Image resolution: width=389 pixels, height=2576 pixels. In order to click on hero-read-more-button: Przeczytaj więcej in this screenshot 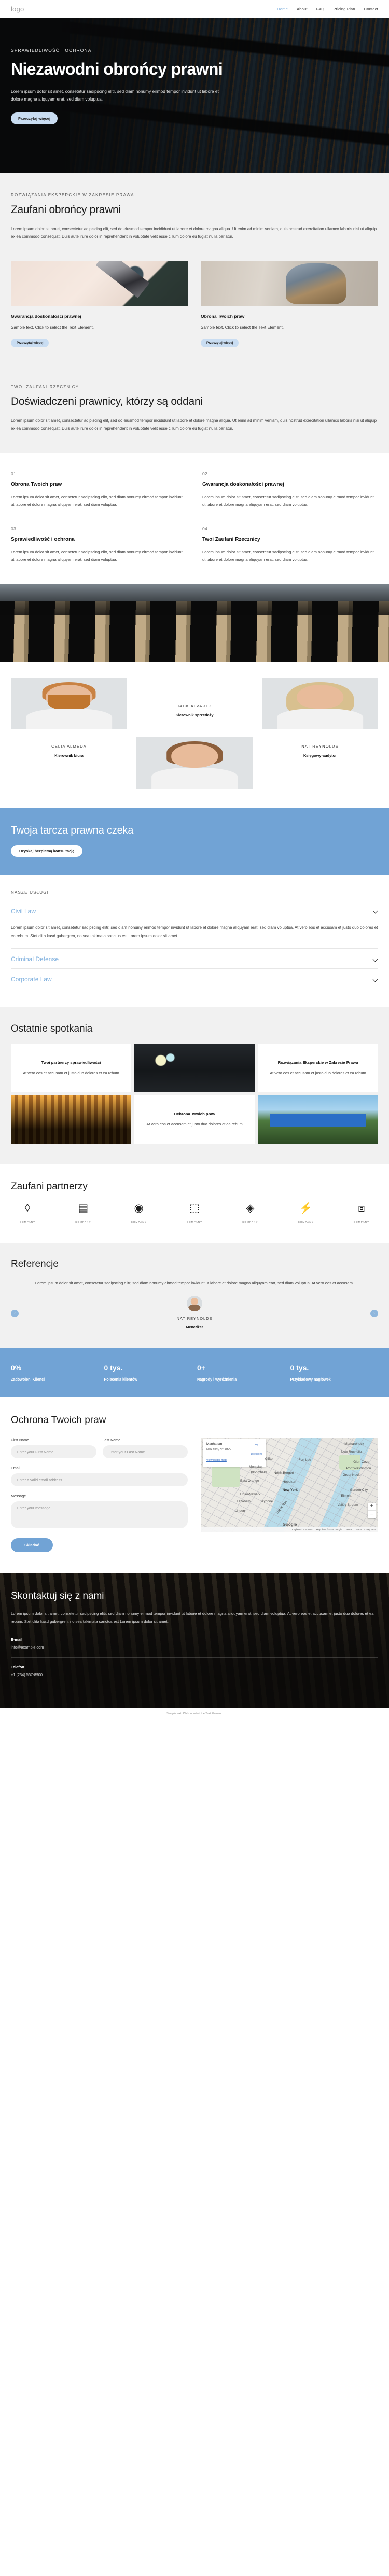, I will do `click(35, 118)`.